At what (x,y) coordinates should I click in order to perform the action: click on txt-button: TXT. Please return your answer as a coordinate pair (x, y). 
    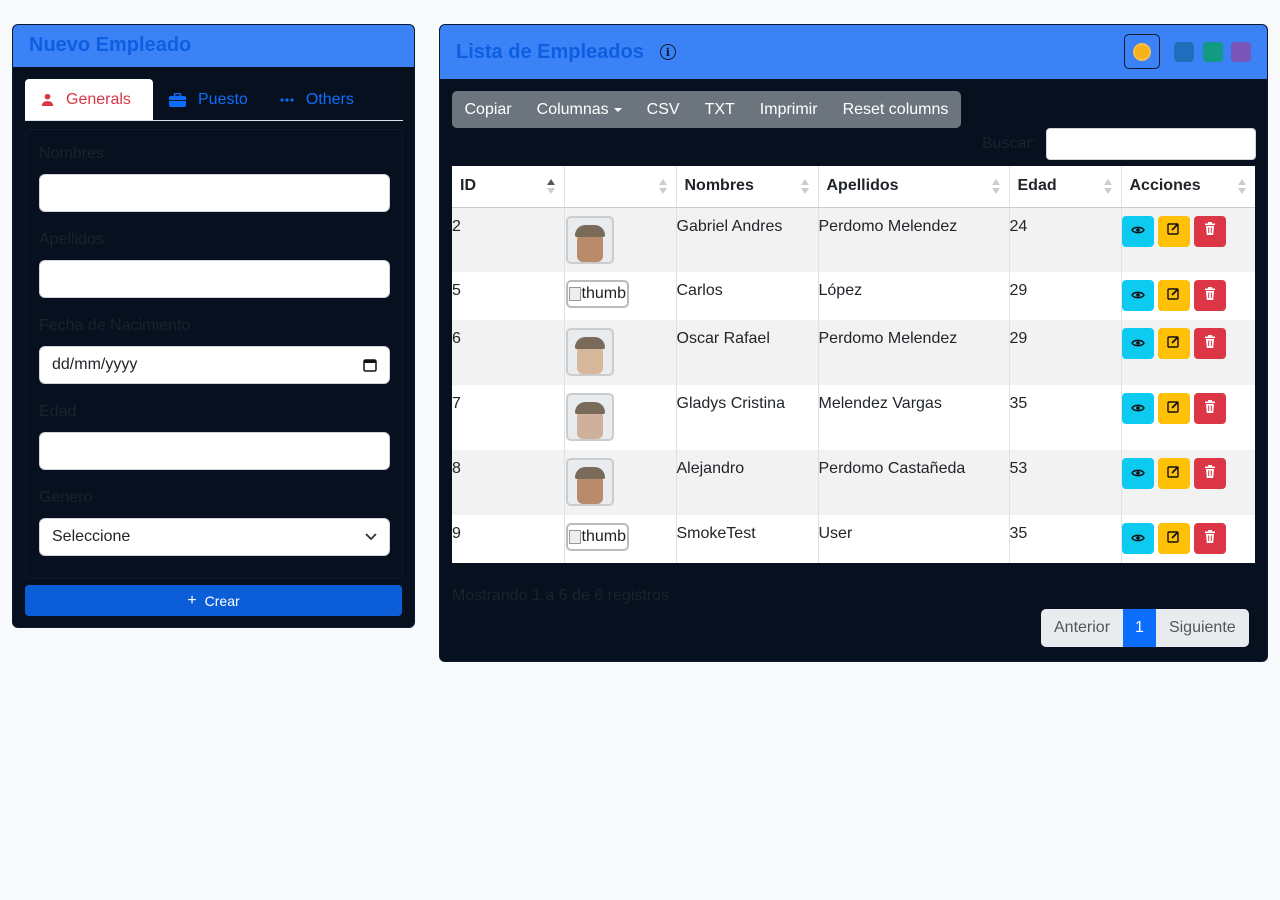
    Looking at the image, I should click on (719, 109).